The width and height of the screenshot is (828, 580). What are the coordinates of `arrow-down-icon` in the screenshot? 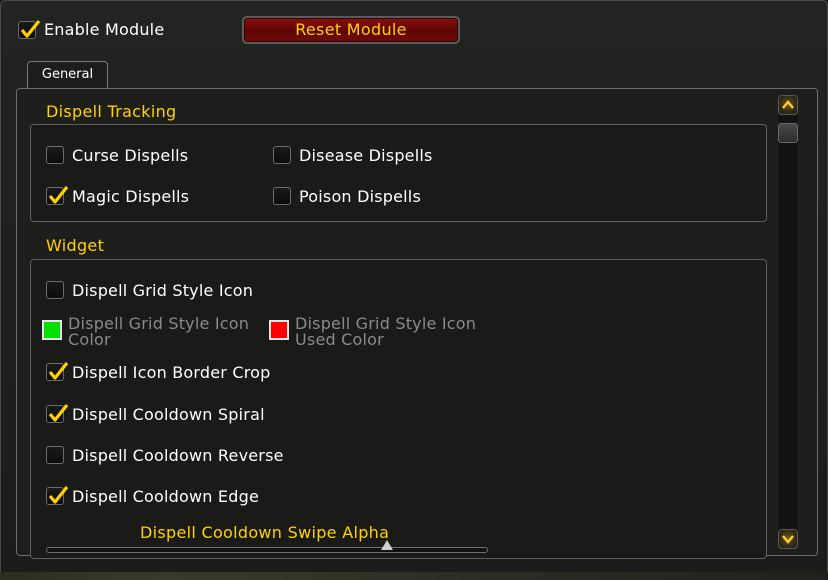 It's located at (788, 539).